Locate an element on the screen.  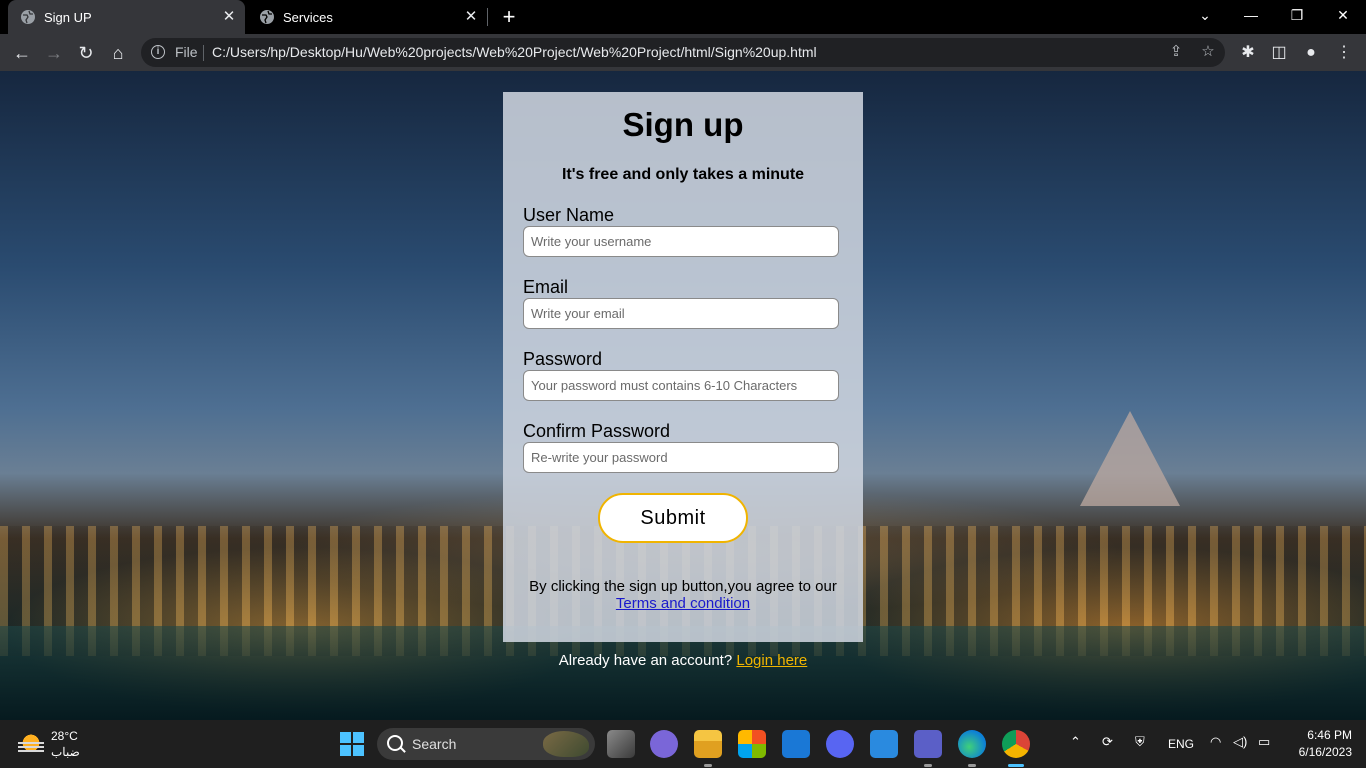
chat-icon is located at coordinates (664, 744).